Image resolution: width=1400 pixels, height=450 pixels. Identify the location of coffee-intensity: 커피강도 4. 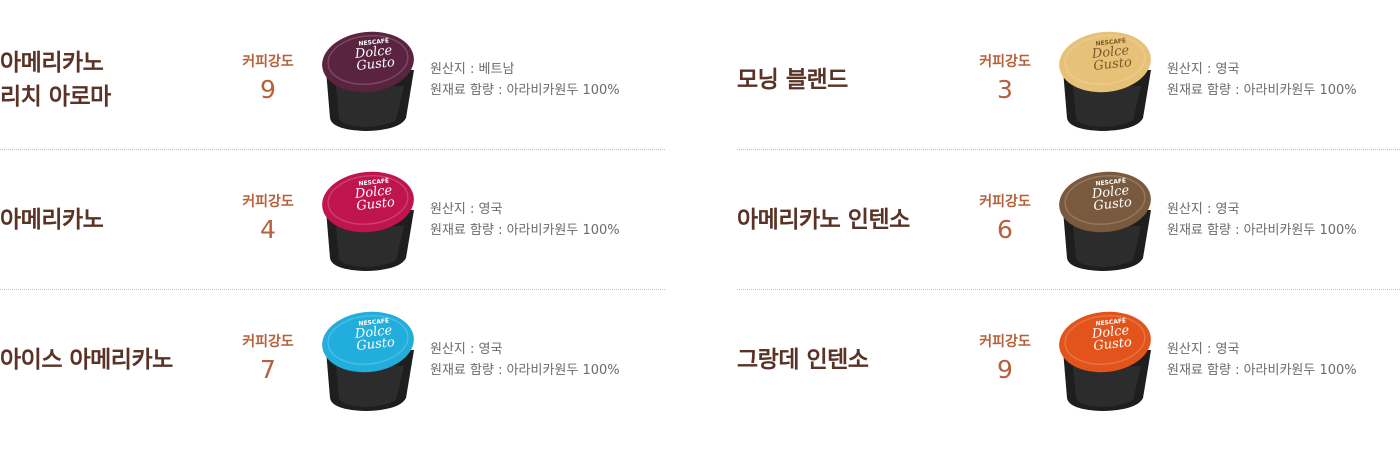
(268, 220).